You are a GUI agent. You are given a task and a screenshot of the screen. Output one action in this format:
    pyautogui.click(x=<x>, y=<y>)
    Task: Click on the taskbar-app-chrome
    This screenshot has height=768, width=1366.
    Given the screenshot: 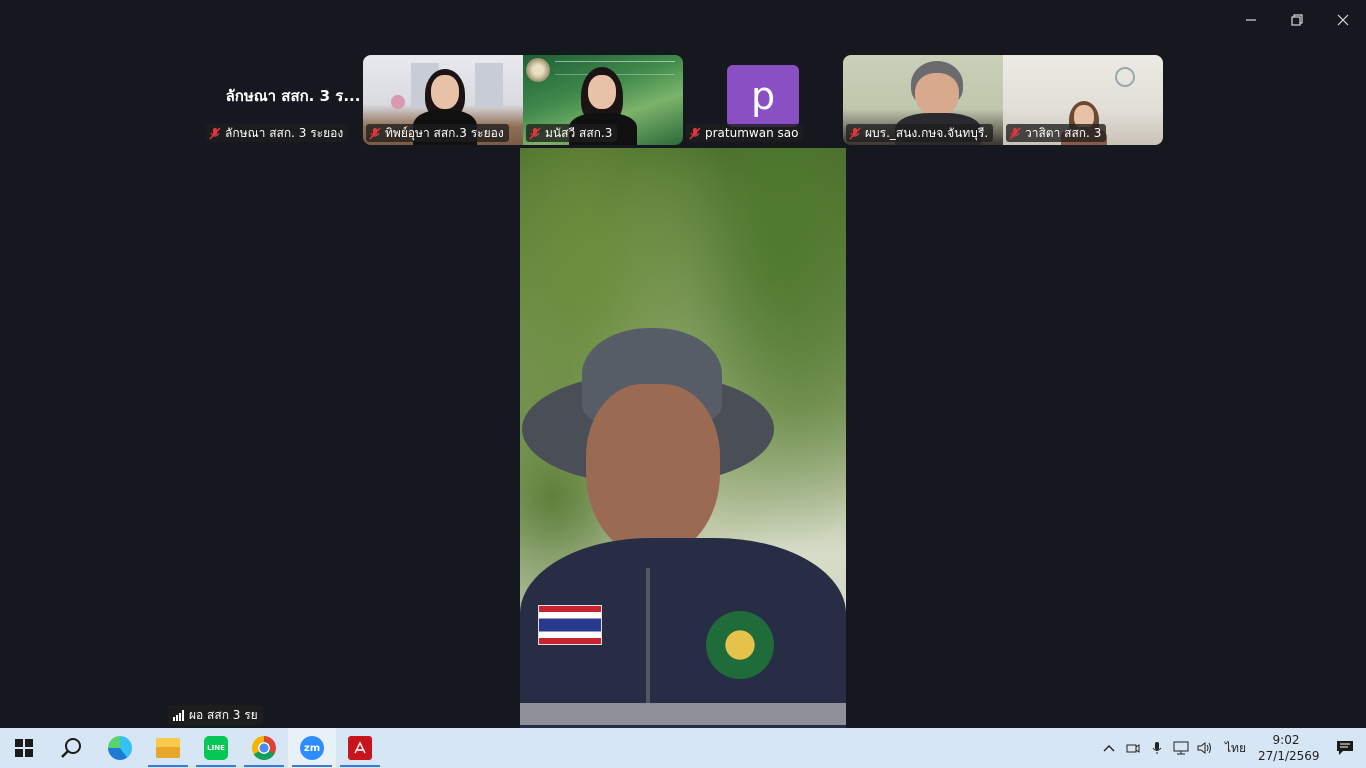 What is the action you would take?
    pyautogui.click(x=264, y=748)
    